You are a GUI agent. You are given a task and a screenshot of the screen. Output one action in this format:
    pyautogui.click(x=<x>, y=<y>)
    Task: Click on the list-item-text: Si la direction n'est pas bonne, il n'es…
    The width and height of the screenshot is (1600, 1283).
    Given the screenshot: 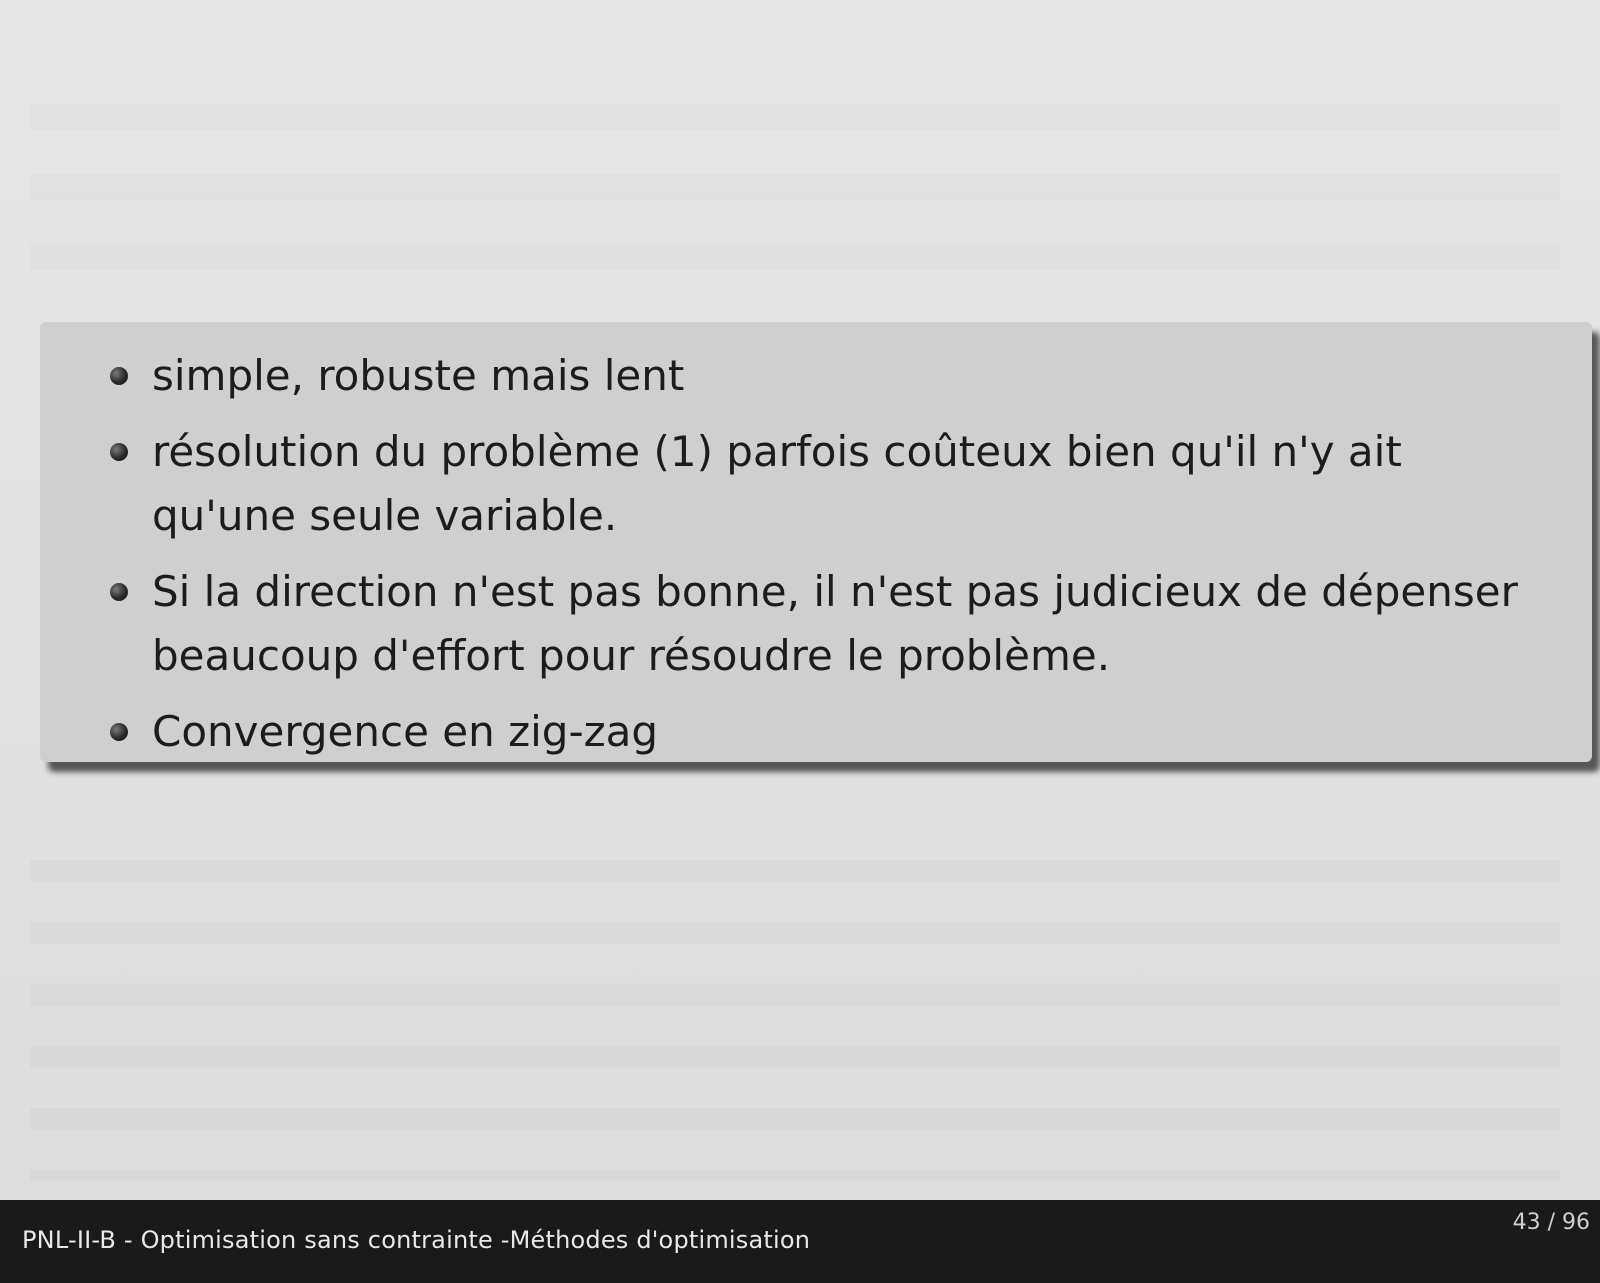 What is the action you would take?
    pyautogui.click(x=835, y=623)
    